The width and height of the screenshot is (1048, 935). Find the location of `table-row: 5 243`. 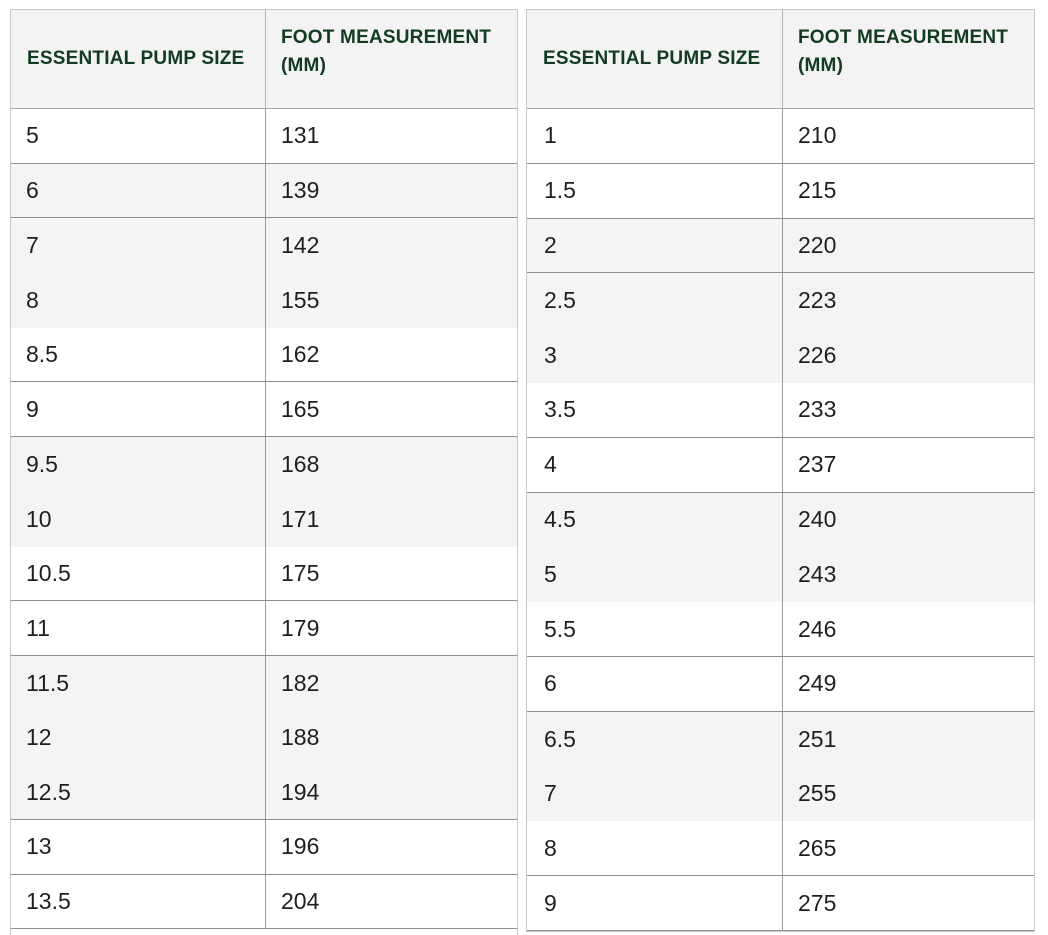

table-row: 5 243 is located at coordinates (780, 575).